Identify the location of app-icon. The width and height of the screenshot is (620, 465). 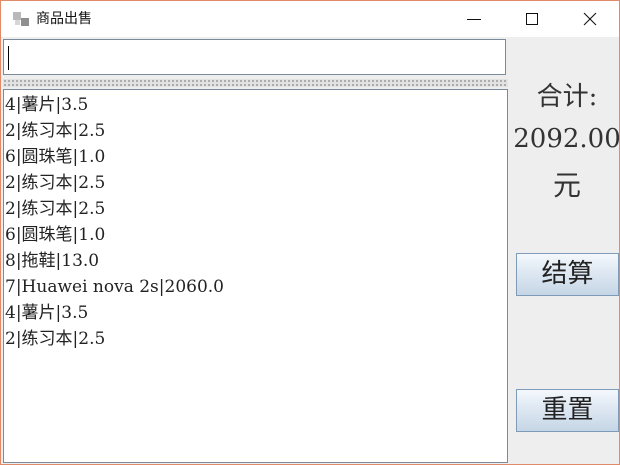
(21, 19).